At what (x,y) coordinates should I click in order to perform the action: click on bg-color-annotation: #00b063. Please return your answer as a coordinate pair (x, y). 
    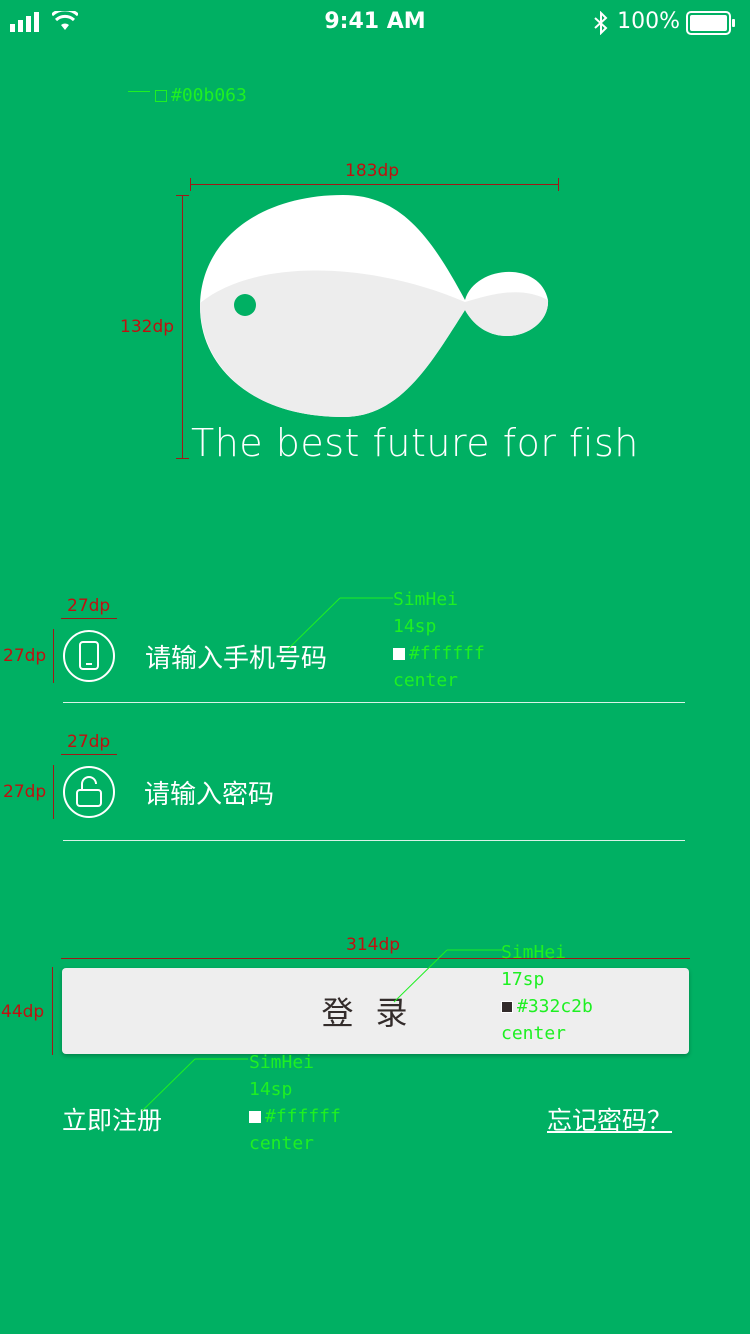
    Looking at the image, I should click on (201, 95).